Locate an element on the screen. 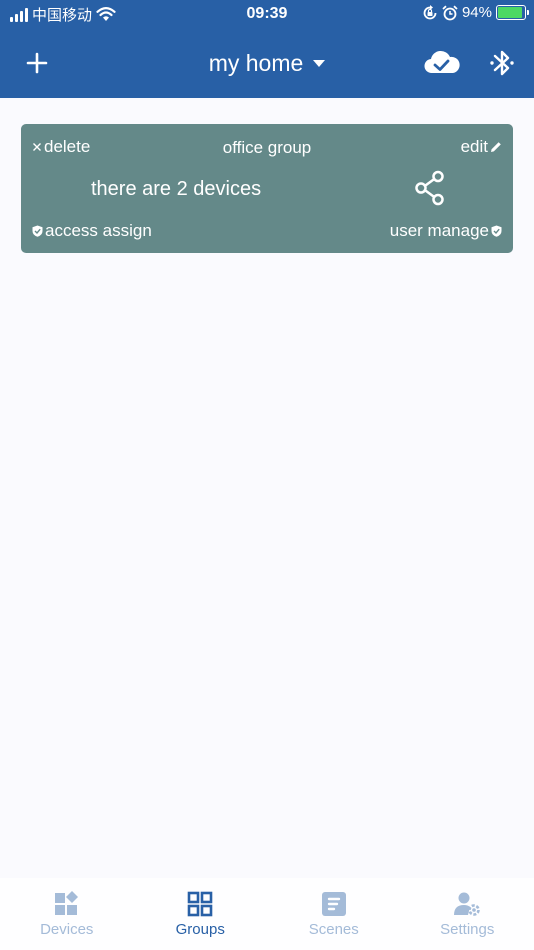  user-manage-button: user manage is located at coordinates (446, 231).